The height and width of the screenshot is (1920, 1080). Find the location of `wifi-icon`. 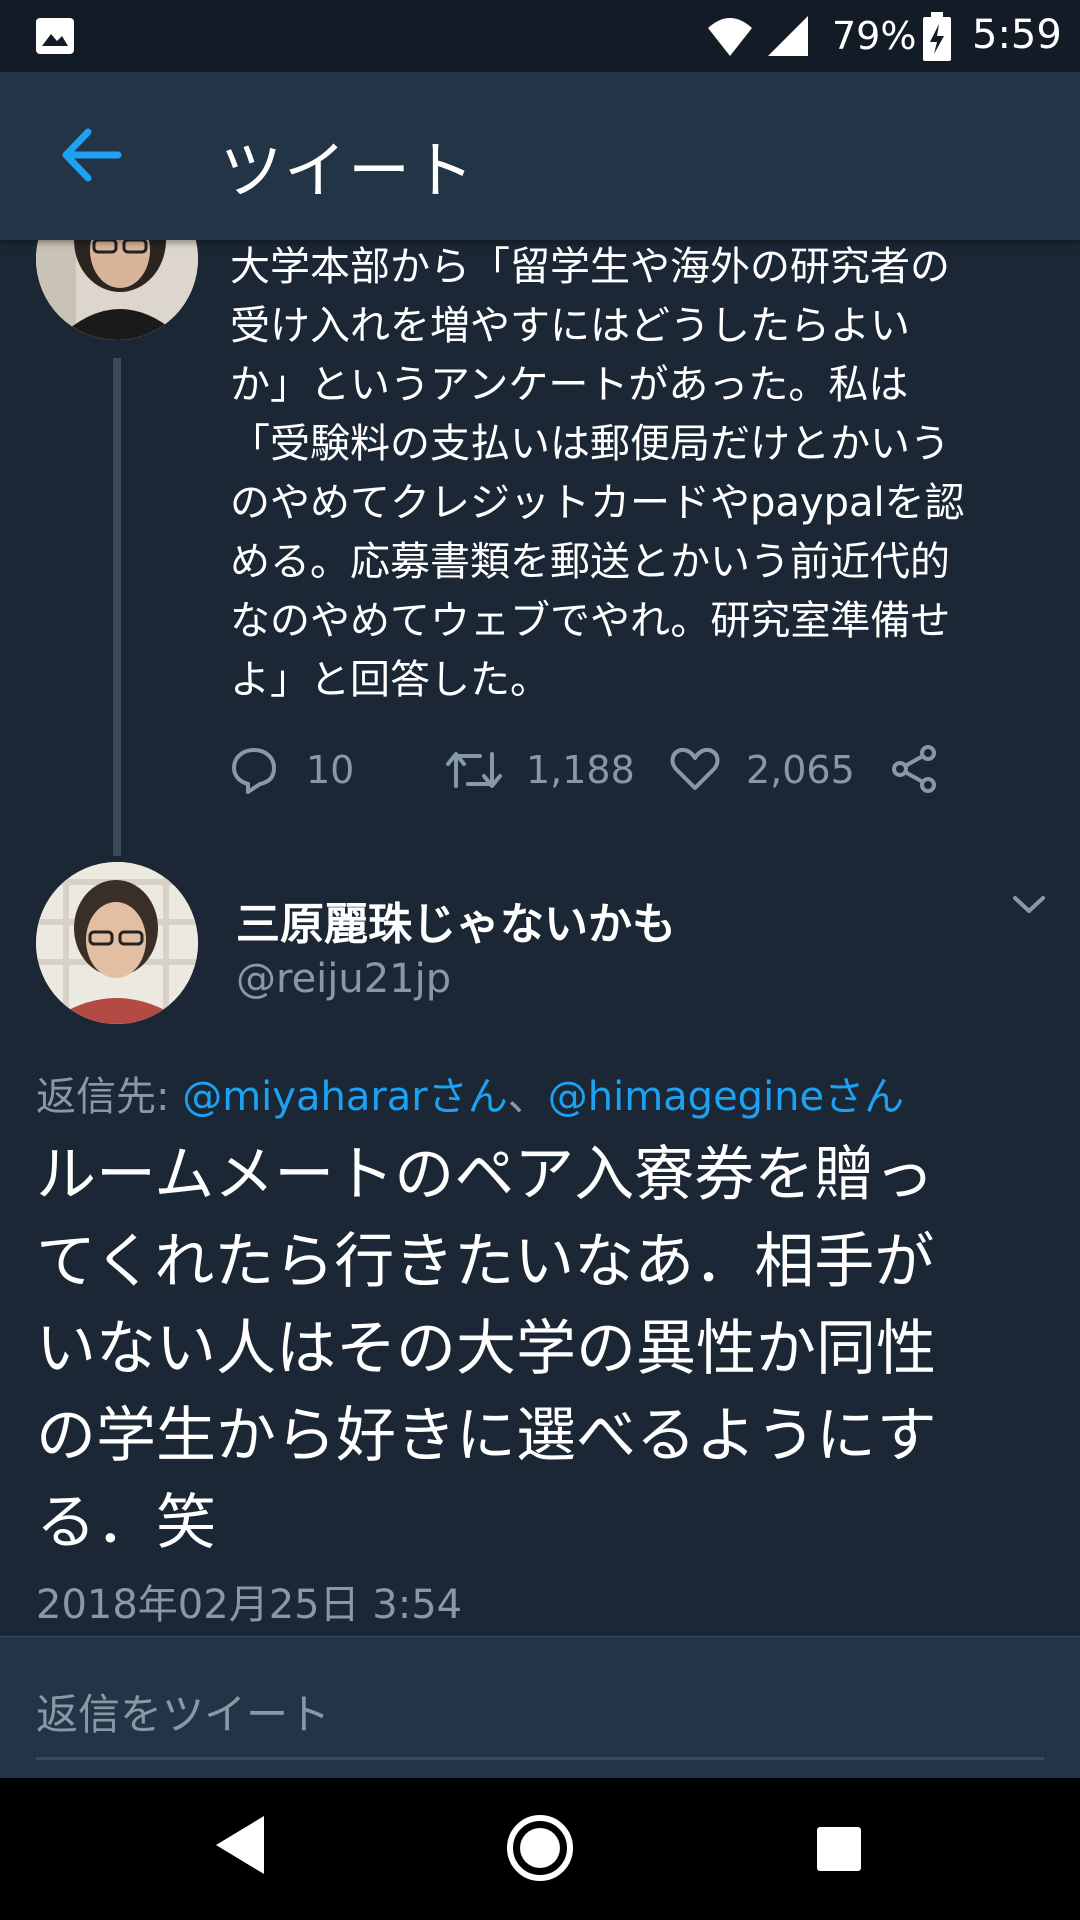

wifi-icon is located at coordinates (730, 37).